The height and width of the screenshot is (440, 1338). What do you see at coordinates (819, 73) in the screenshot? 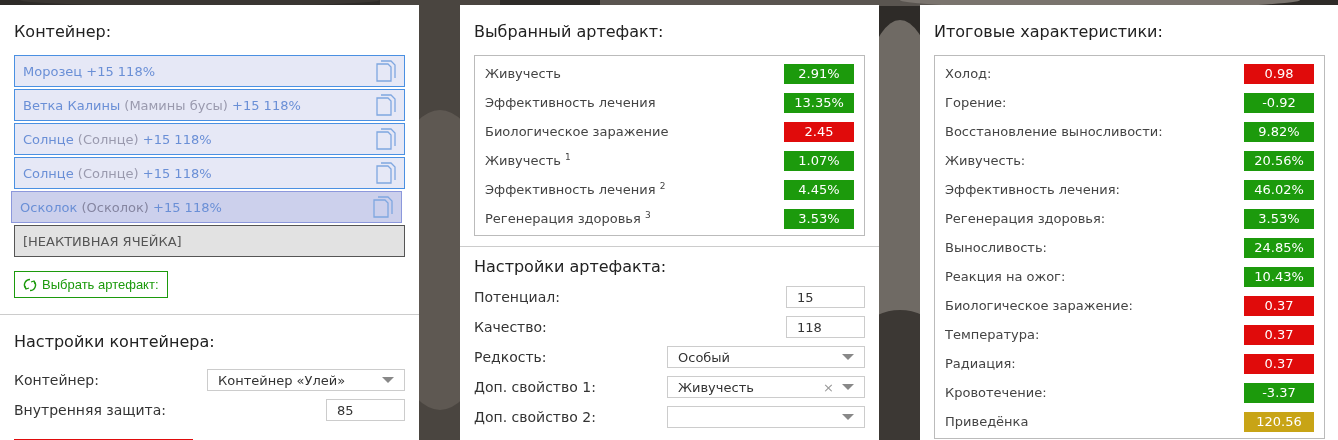
I see `stat-value: 2.91%` at bounding box center [819, 73].